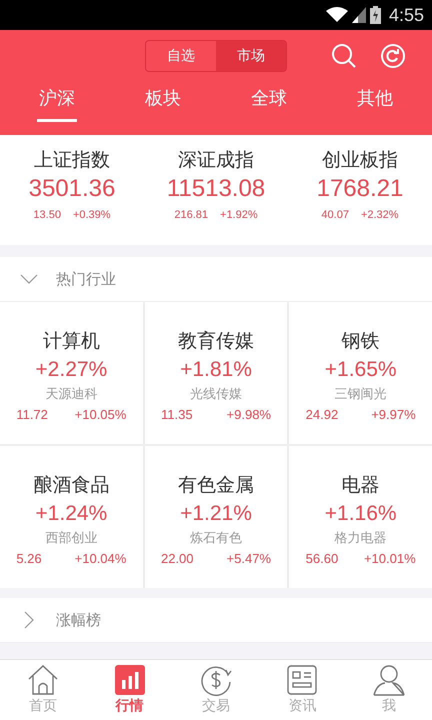 The width and height of the screenshot is (432, 720). Describe the element at coordinates (72, 189) in the screenshot. I see `index-value: 3501.36` at that location.